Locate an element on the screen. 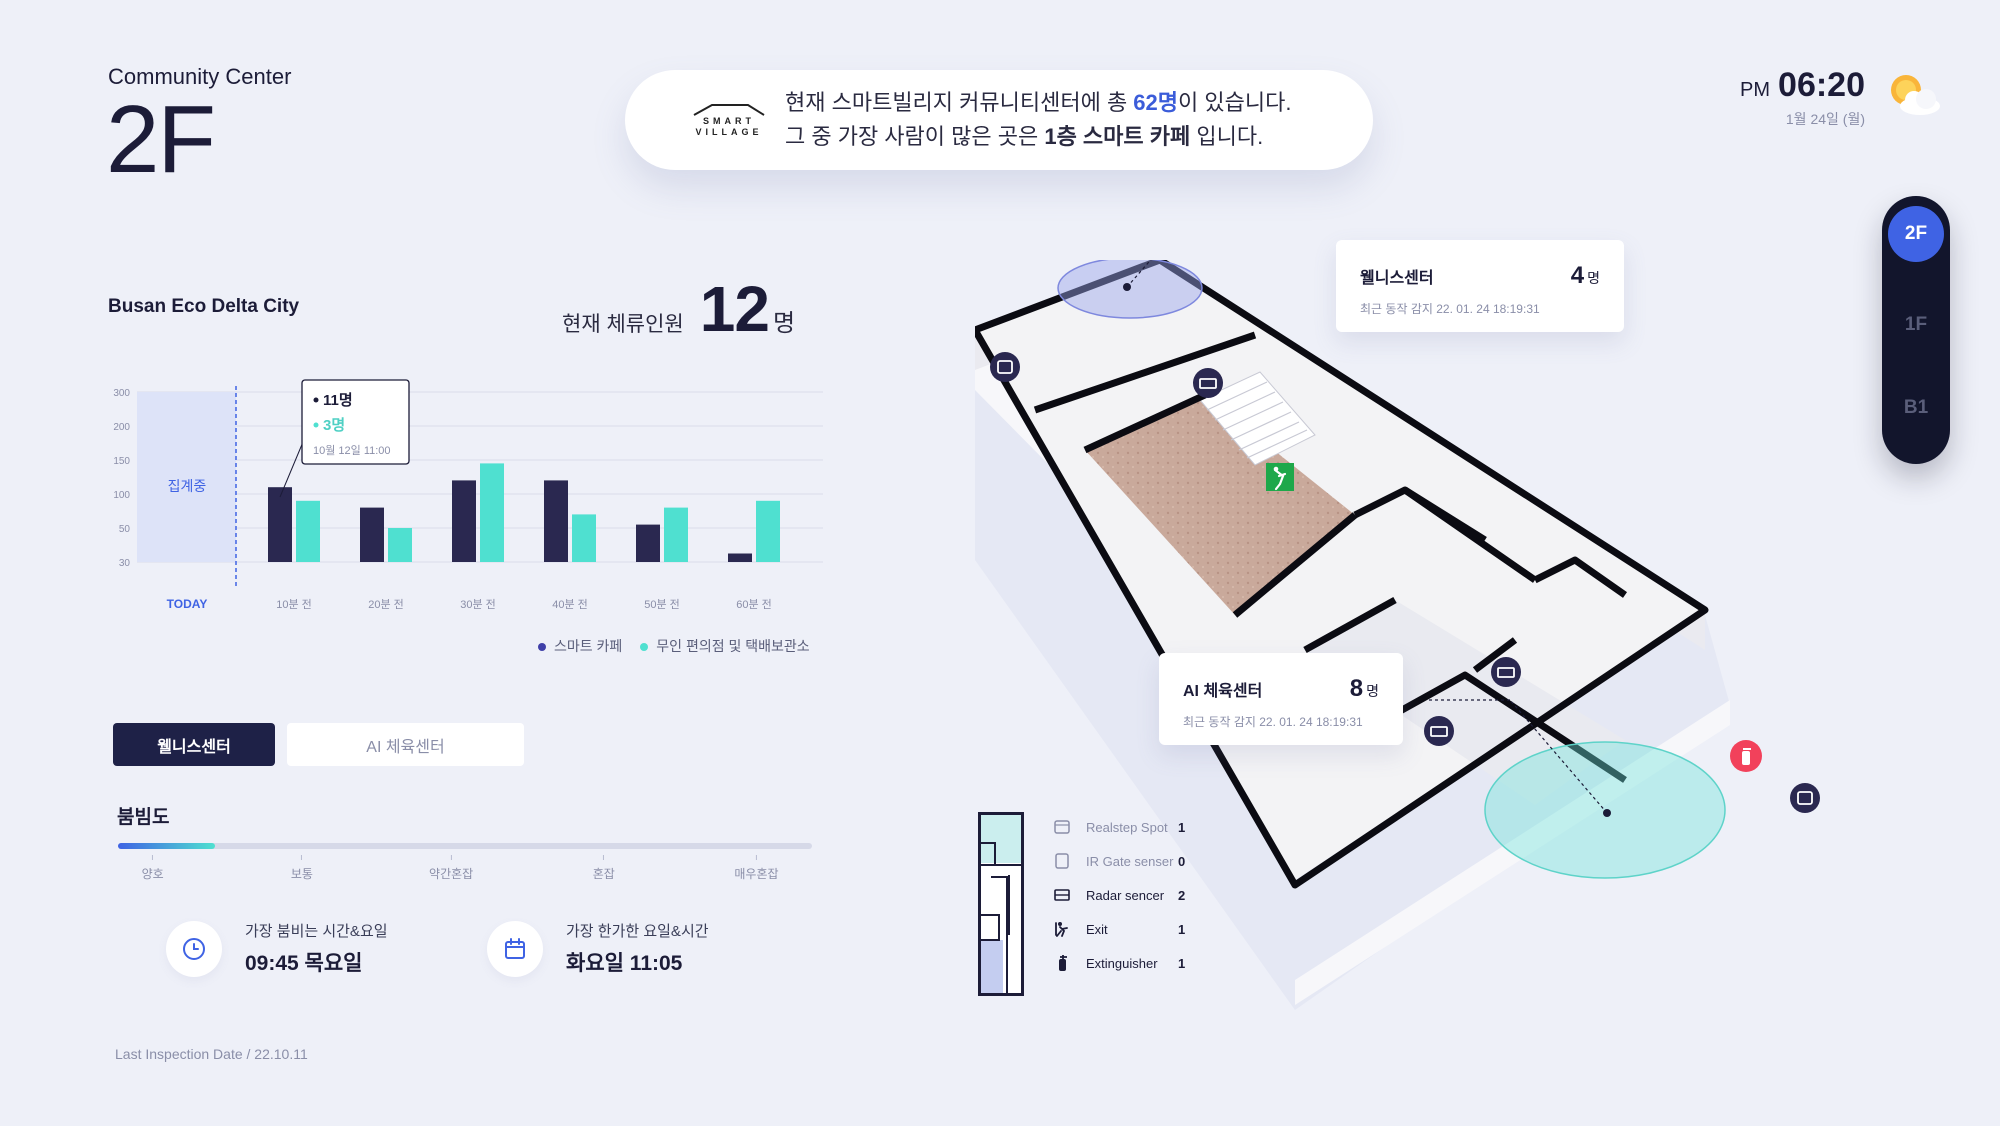  congestion-tick: 양호 is located at coordinates (153, 868).